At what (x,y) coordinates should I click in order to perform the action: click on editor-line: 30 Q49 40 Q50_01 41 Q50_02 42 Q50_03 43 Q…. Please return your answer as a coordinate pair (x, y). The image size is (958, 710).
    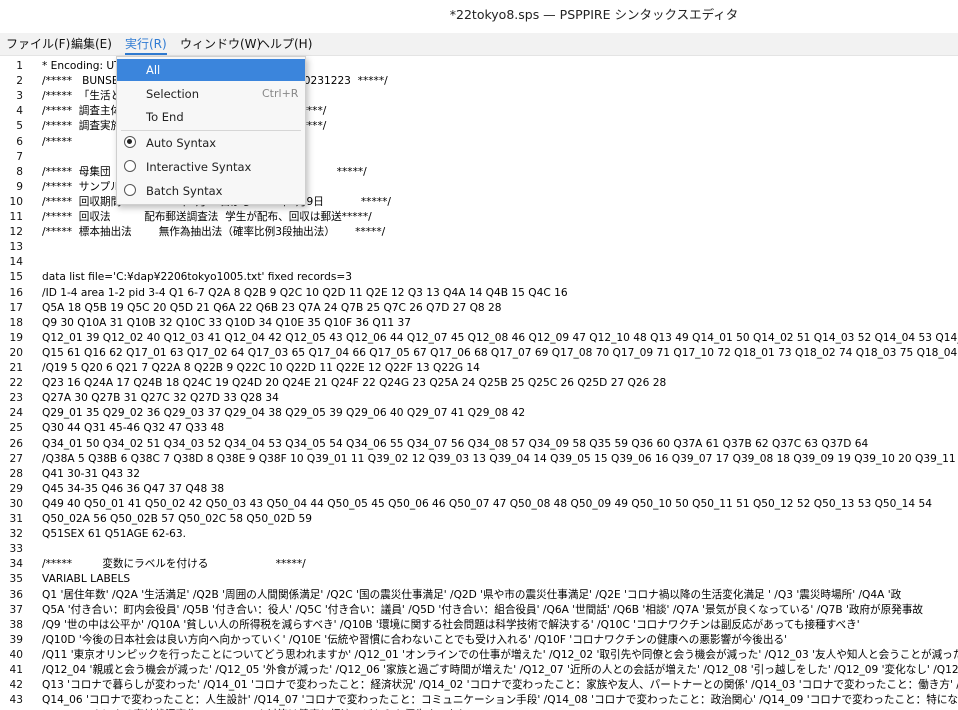
    Looking at the image, I should click on (479, 504).